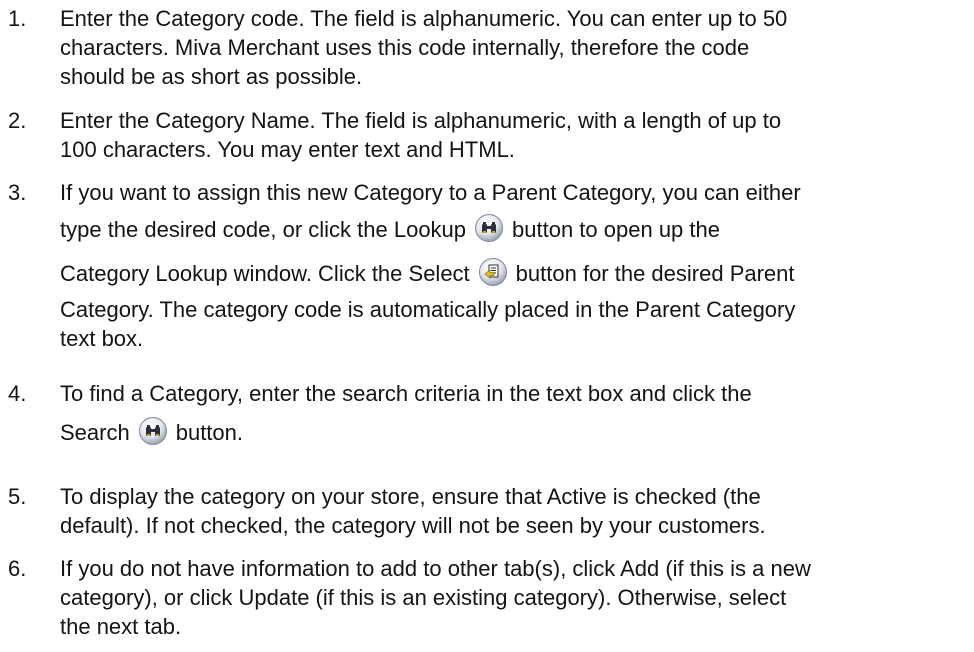 This screenshot has width=974, height=652. I want to click on step-line: should be as short as possible., so click(211, 76).